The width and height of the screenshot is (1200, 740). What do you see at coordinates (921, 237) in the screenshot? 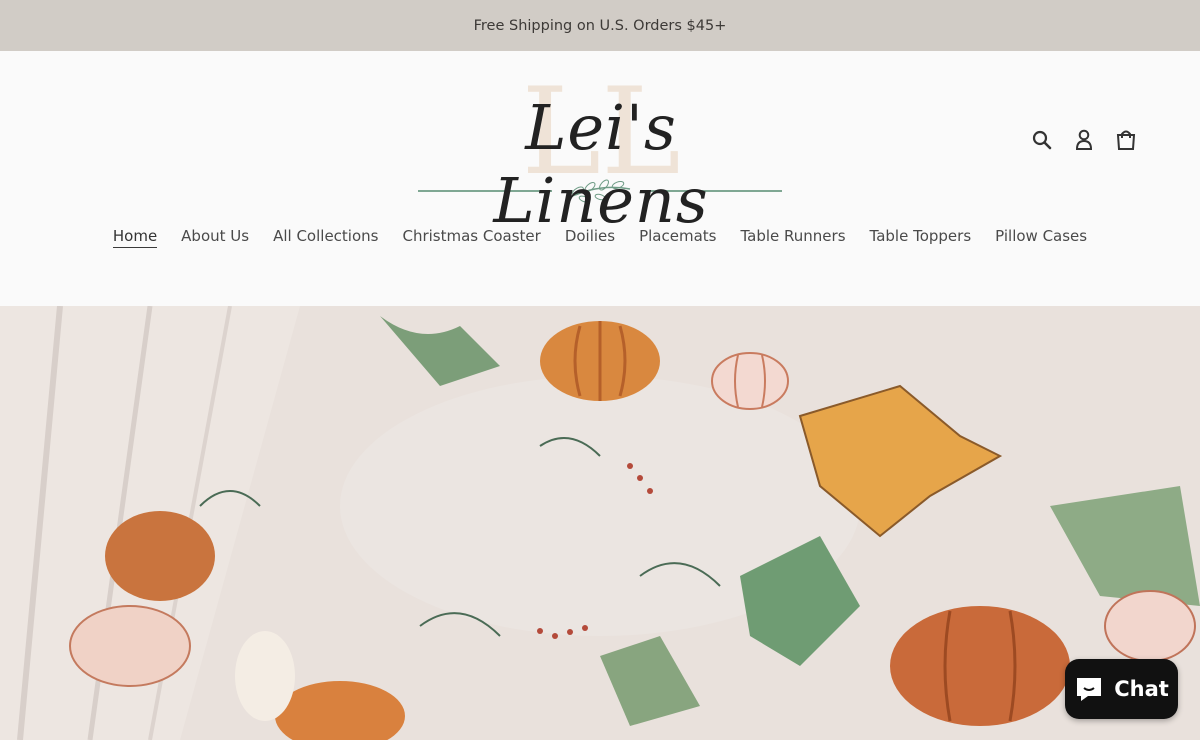
I see `nav-item-table-toppers: Table Toppers` at bounding box center [921, 237].